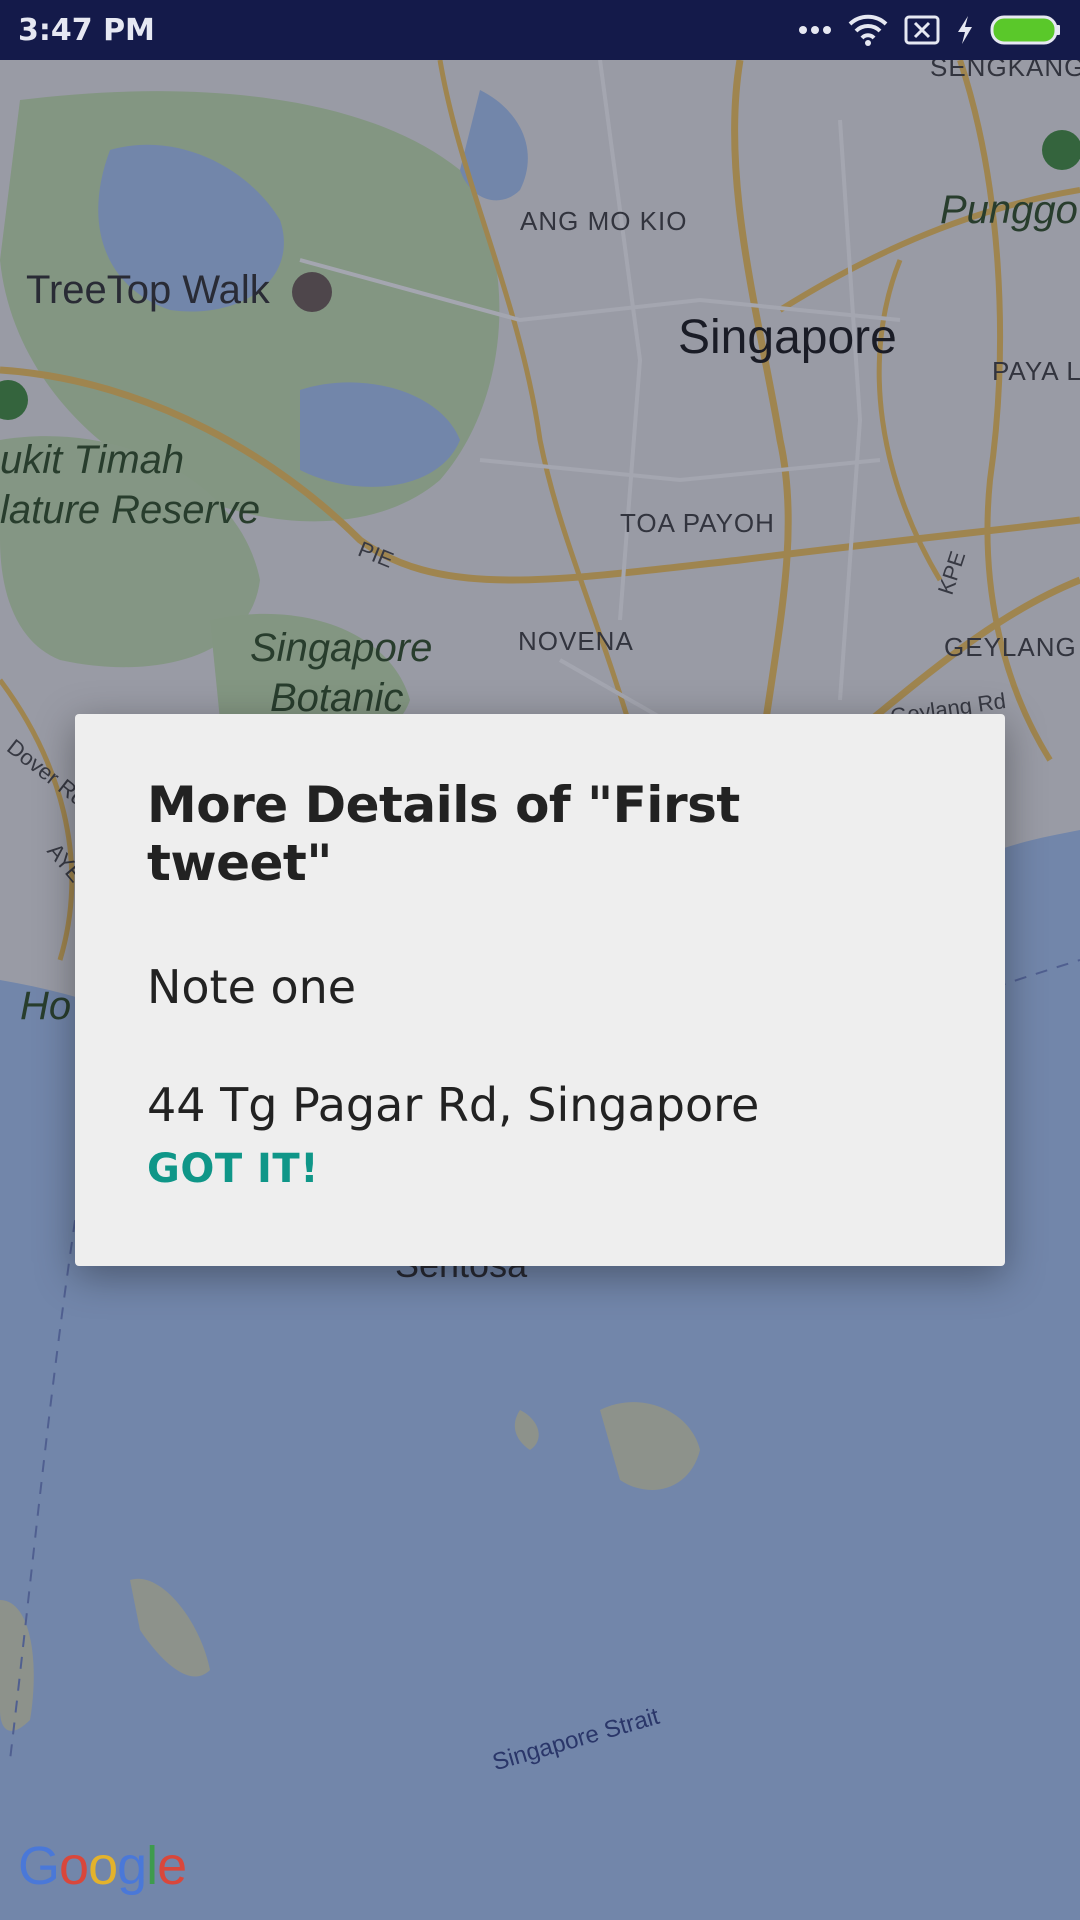 The height and width of the screenshot is (1920, 1080). I want to click on dialog-note: Note one, so click(252, 987).